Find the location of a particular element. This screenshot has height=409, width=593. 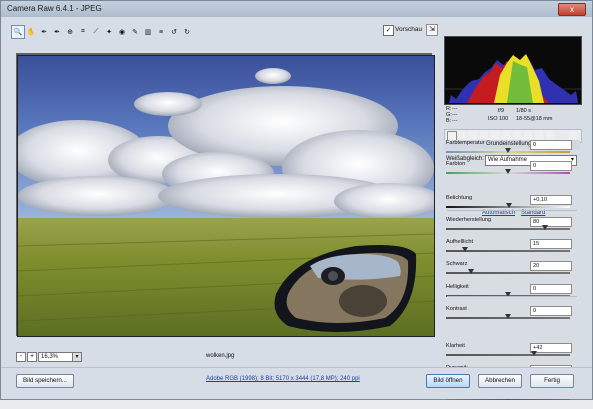

status-bar: - + 16,3% ▾ wolken.jpg is located at coordinates (224, 357).